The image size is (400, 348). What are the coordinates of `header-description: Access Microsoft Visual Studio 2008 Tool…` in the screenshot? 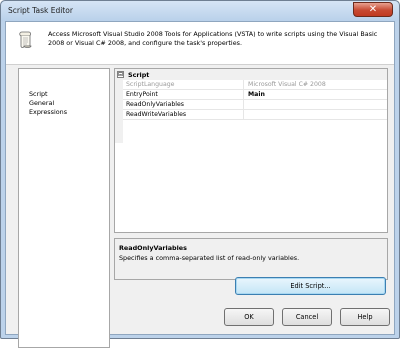 It's located at (213, 38).